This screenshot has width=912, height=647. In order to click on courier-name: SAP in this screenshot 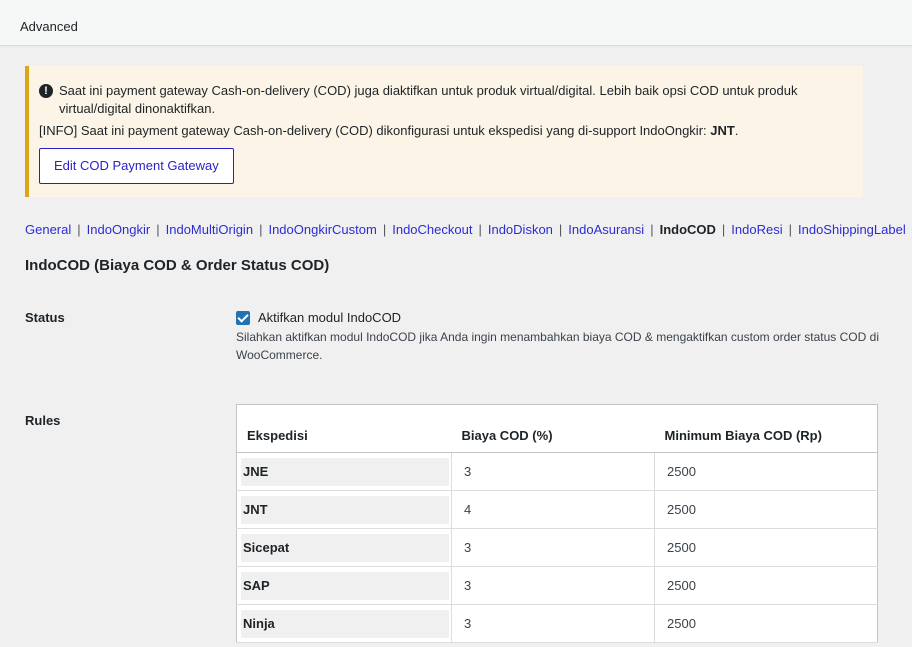, I will do `click(345, 585)`.